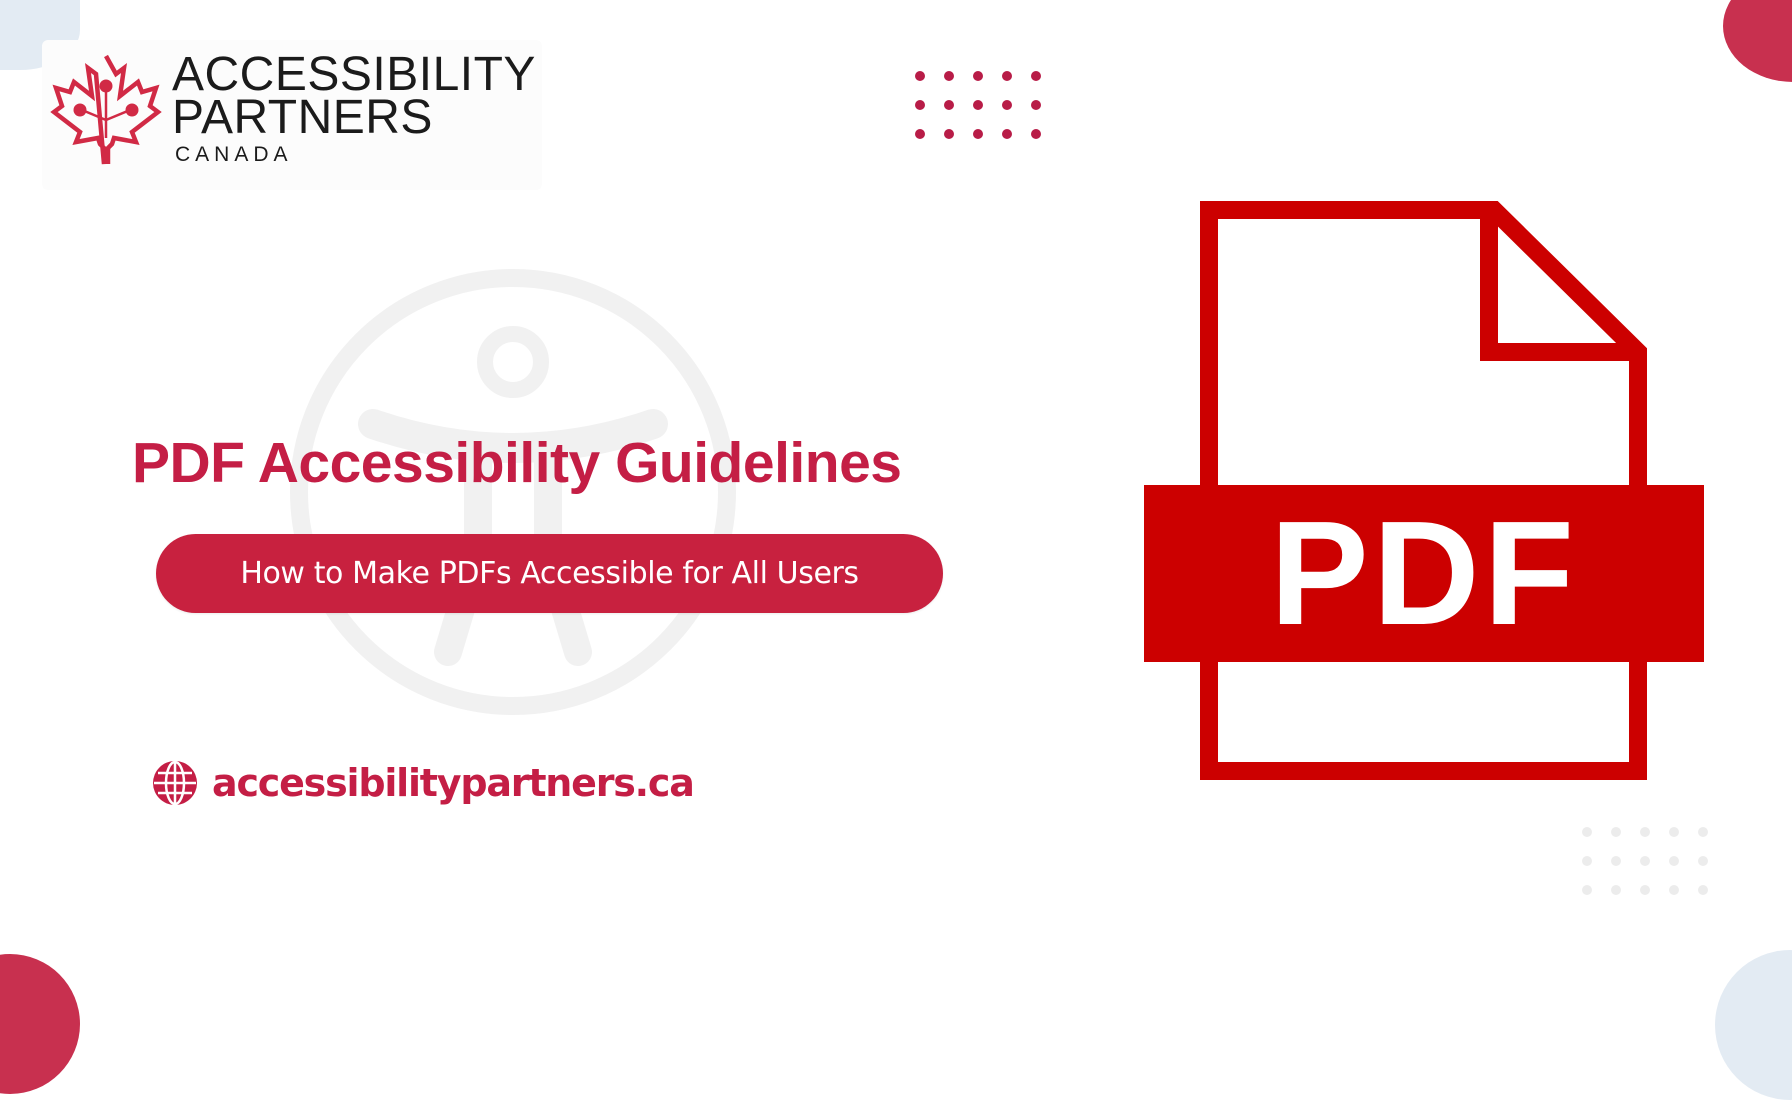  What do you see at coordinates (1757, 41) in the screenshot?
I see `decorative-circle-top-right` at bounding box center [1757, 41].